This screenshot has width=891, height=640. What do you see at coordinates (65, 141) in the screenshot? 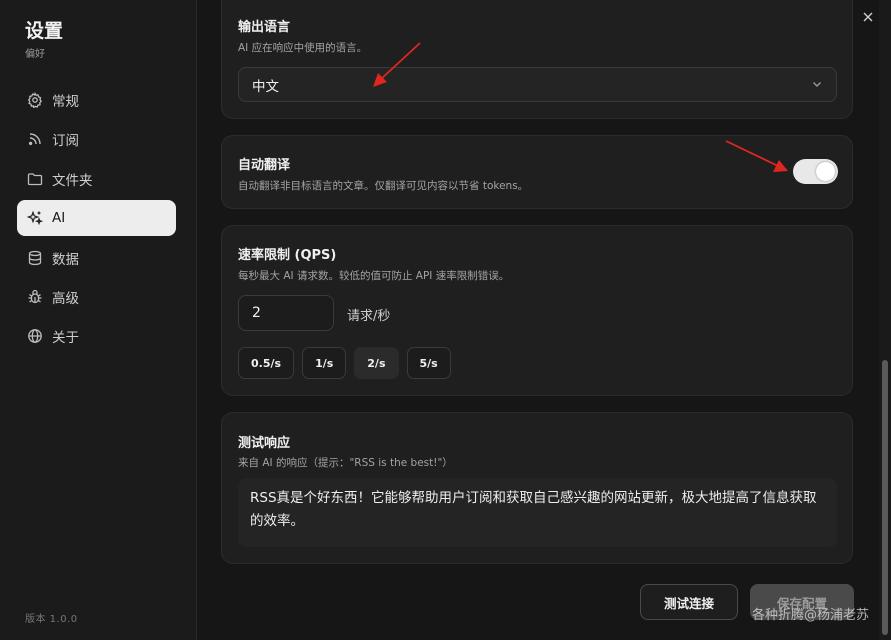
I see `sidebar-item-label: 订阅` at bounding box center [65, 141].